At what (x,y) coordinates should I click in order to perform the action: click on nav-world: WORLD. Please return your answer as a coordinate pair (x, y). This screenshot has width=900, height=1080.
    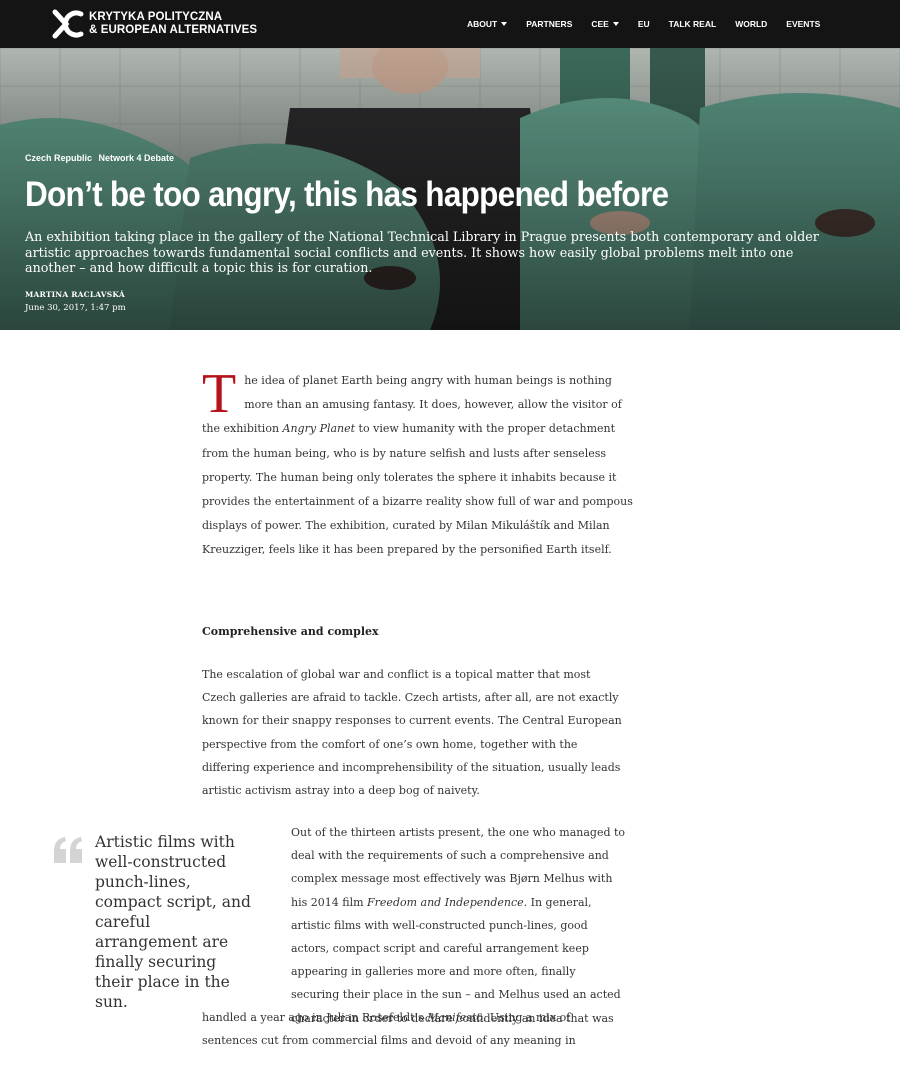
    Looking at the image, I should click on (751, 24).